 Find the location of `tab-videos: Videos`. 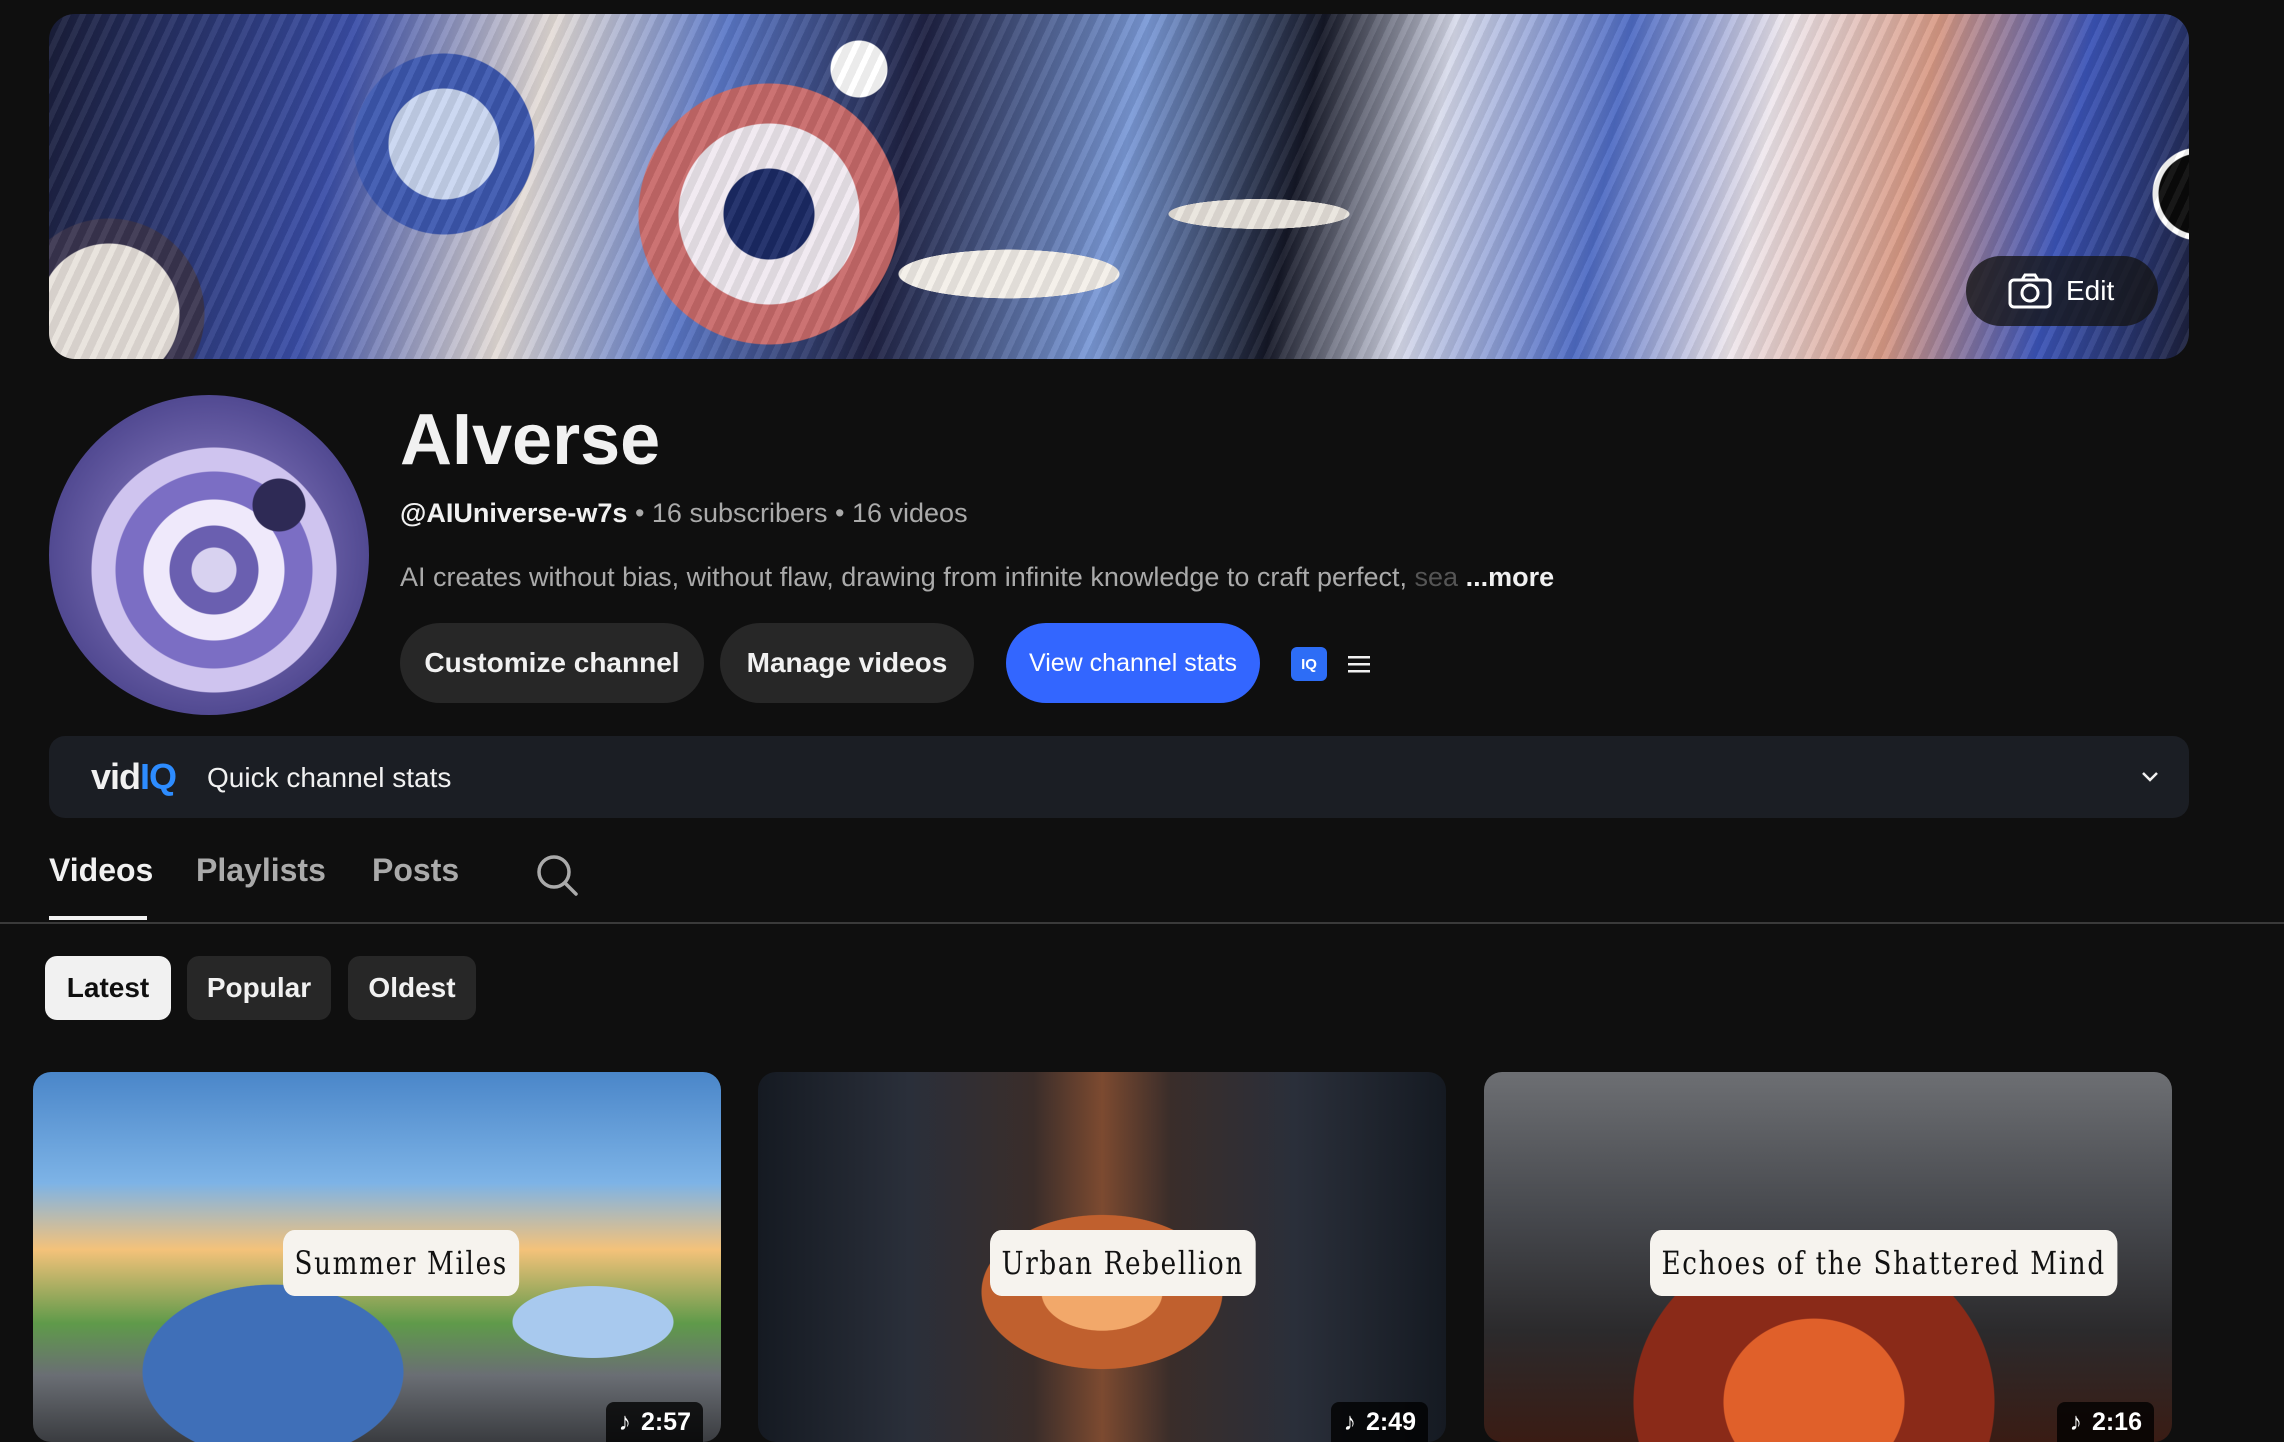

tab-videos: Videos is located at coordinates (101, 870).